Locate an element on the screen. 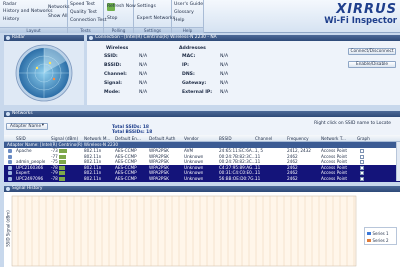 The height and width of the screenshot is (267, 400). col-graph: Graph is located at coordinates (363, 138).